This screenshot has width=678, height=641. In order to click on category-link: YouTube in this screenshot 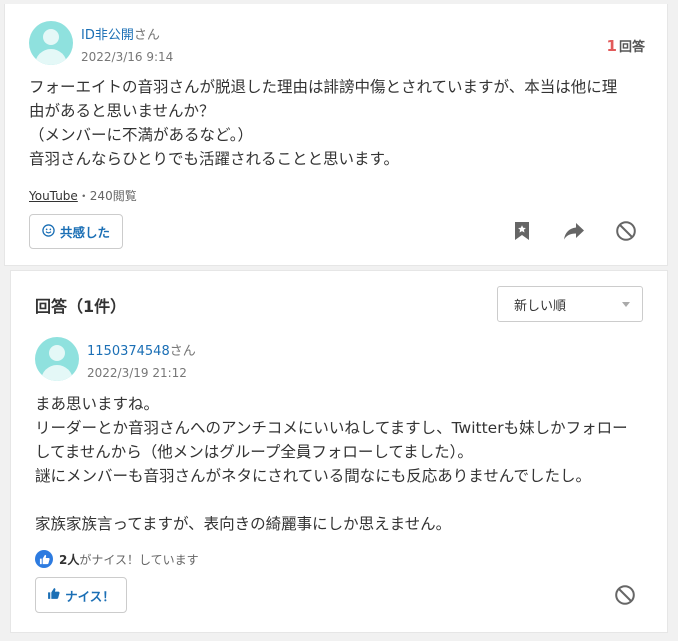, I will do `click(53, 196)`.